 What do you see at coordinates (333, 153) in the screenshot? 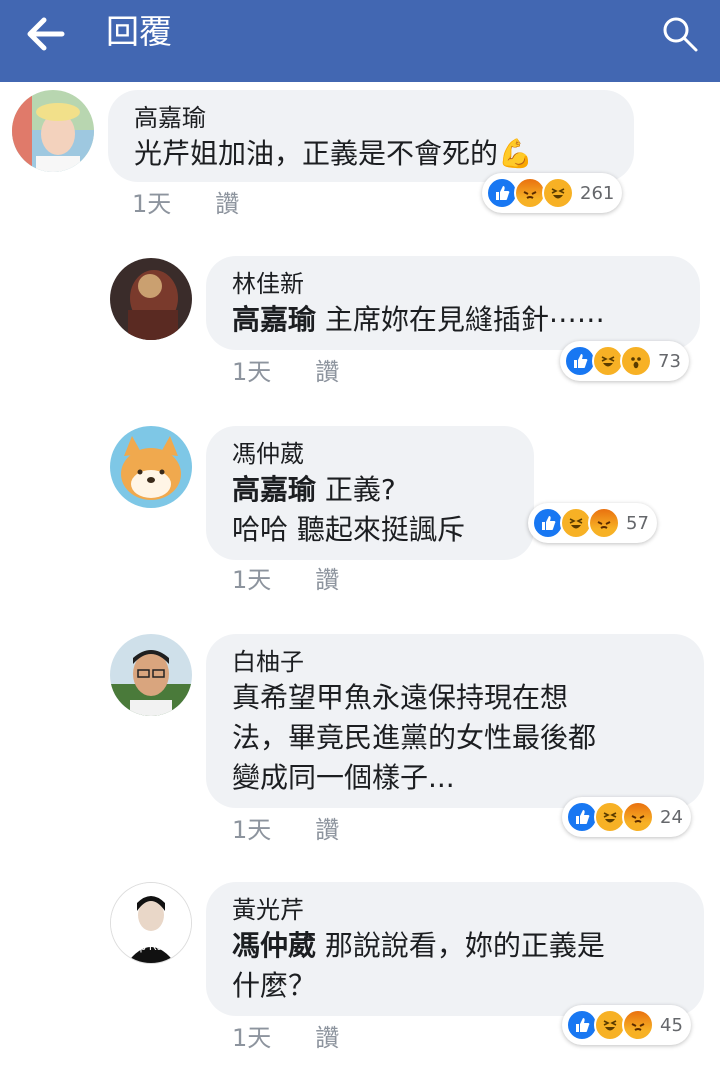
I see `comment-text: 光芹姐加油，正義是不會死的💪` at bounding box center [333, 153].